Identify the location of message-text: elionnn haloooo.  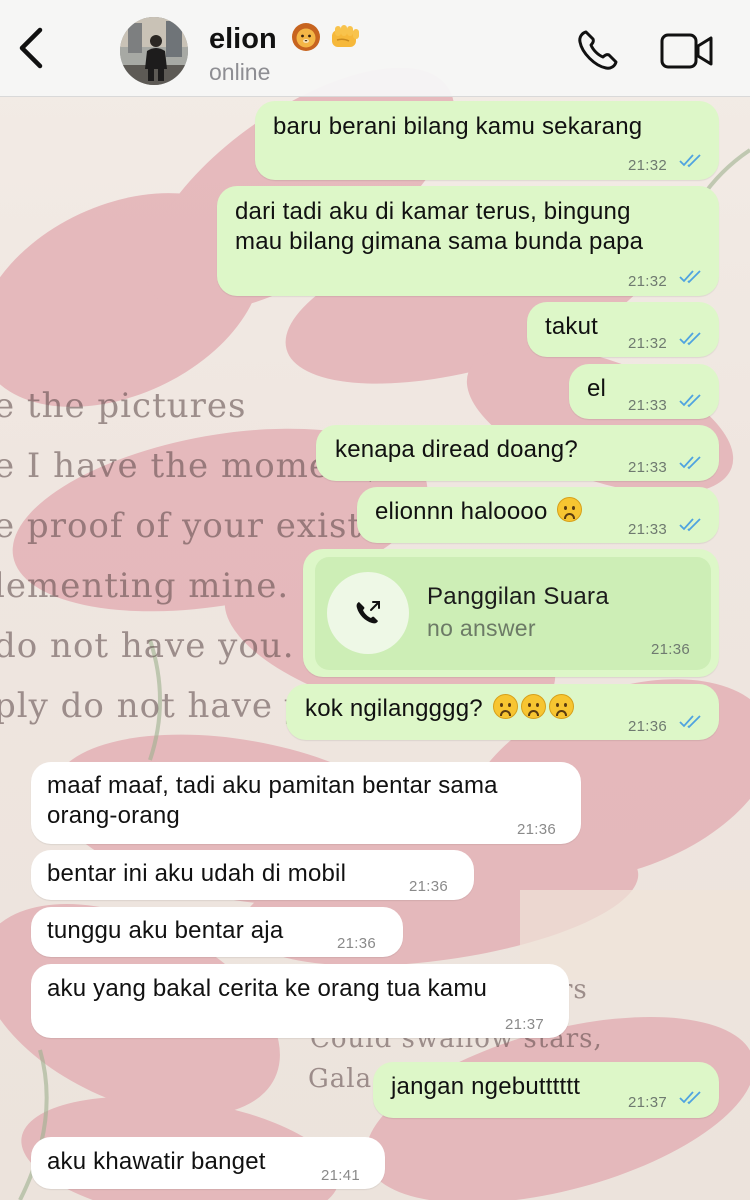
(479, 512).